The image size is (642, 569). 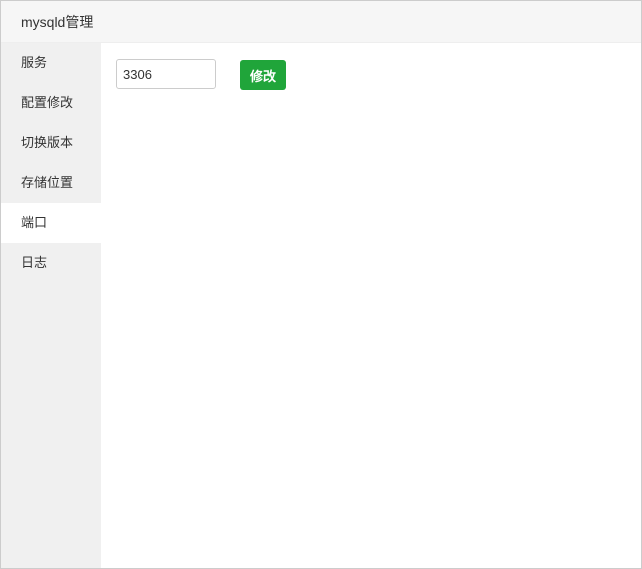 What do you see at coordinates (51, 263) in the screenshot?
I see `sidebar-item-log: 日志` at bounding box center [51, 263].